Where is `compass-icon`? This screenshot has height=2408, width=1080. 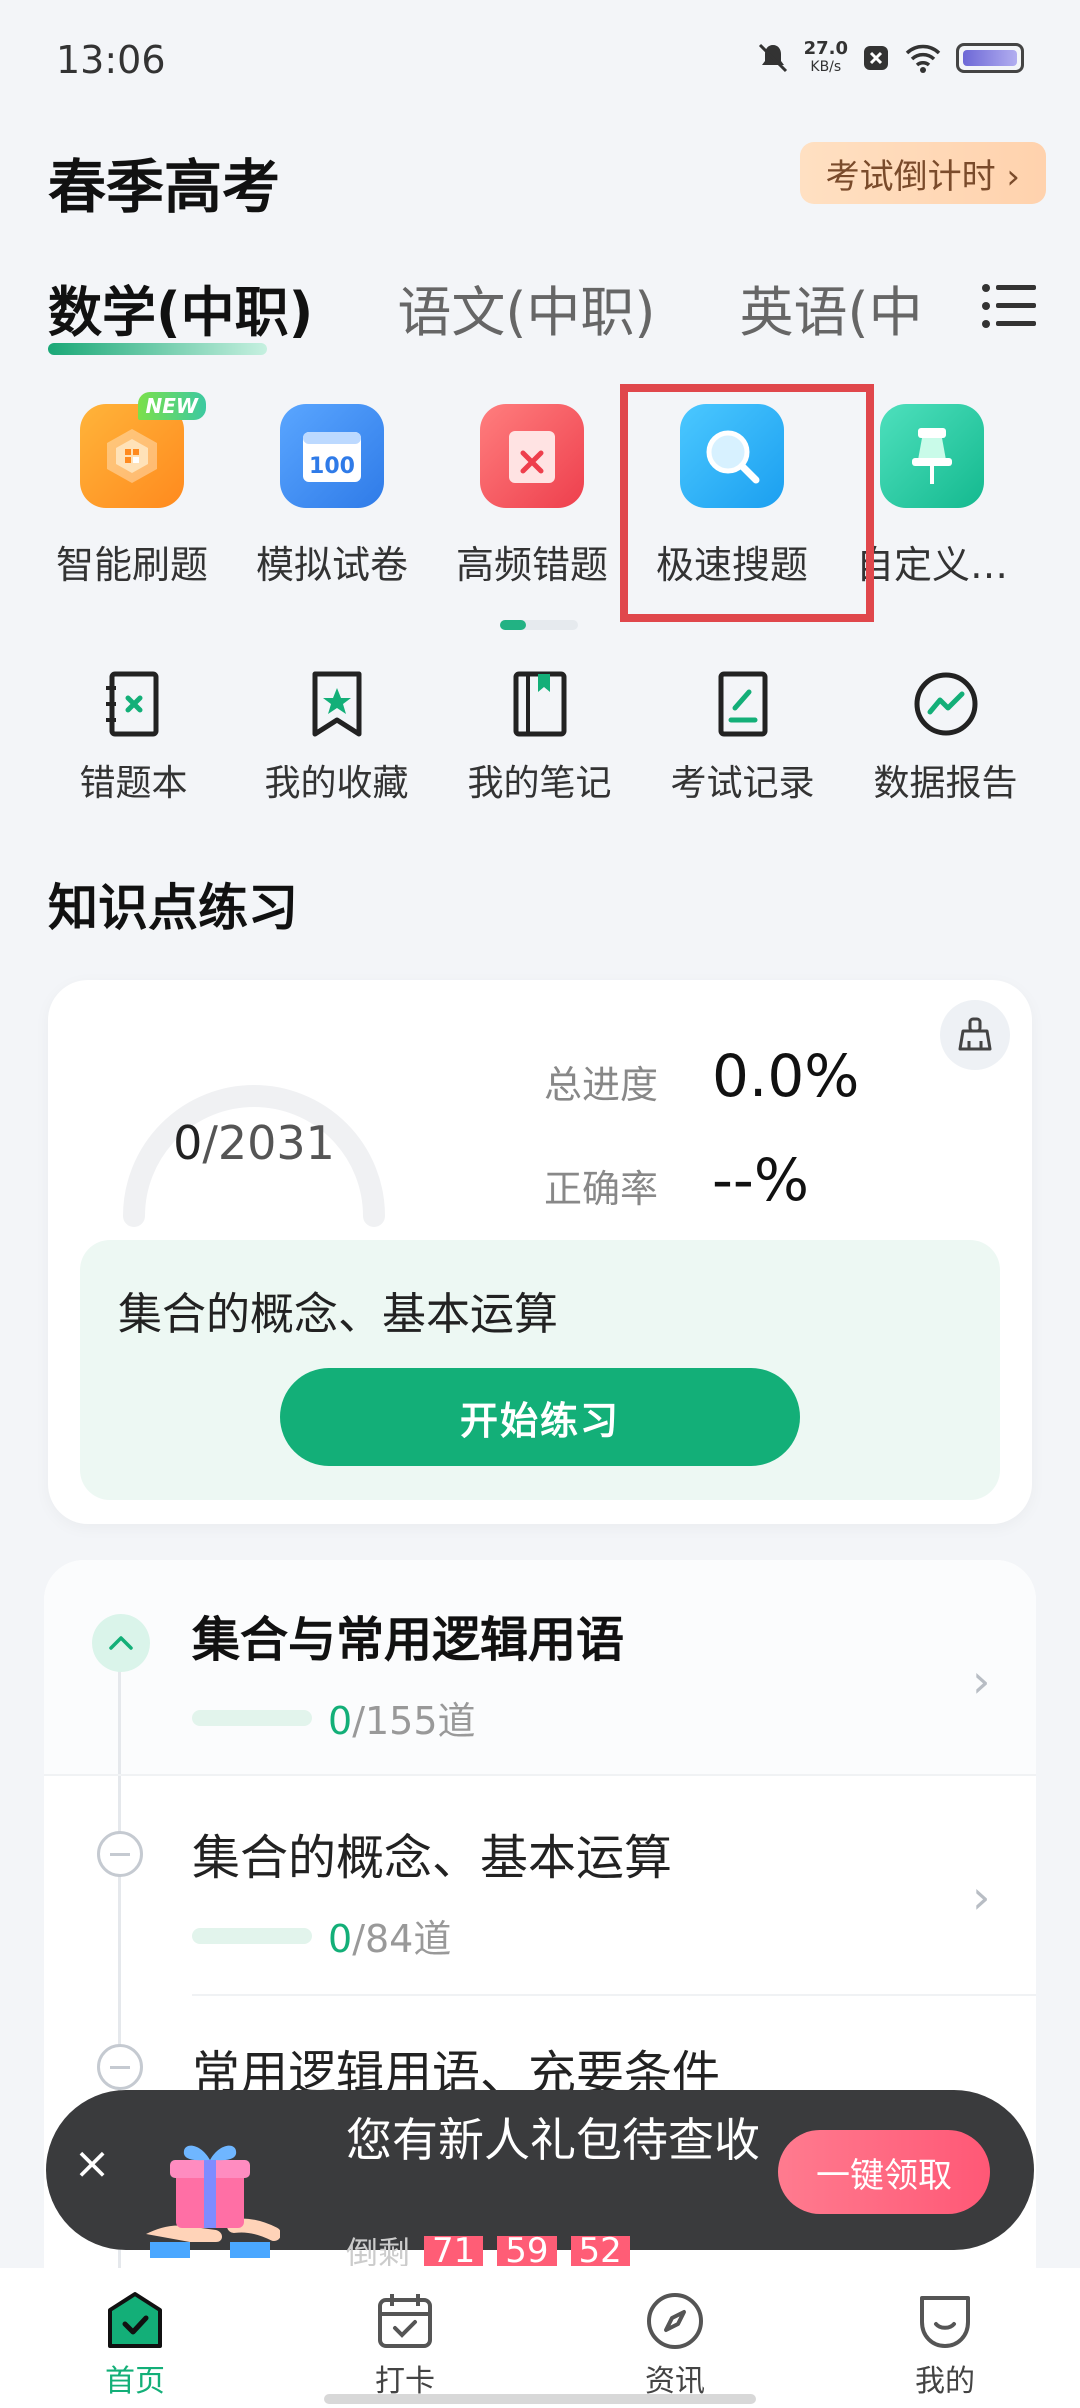 compass-icon is located at coordinates (675, 2321).